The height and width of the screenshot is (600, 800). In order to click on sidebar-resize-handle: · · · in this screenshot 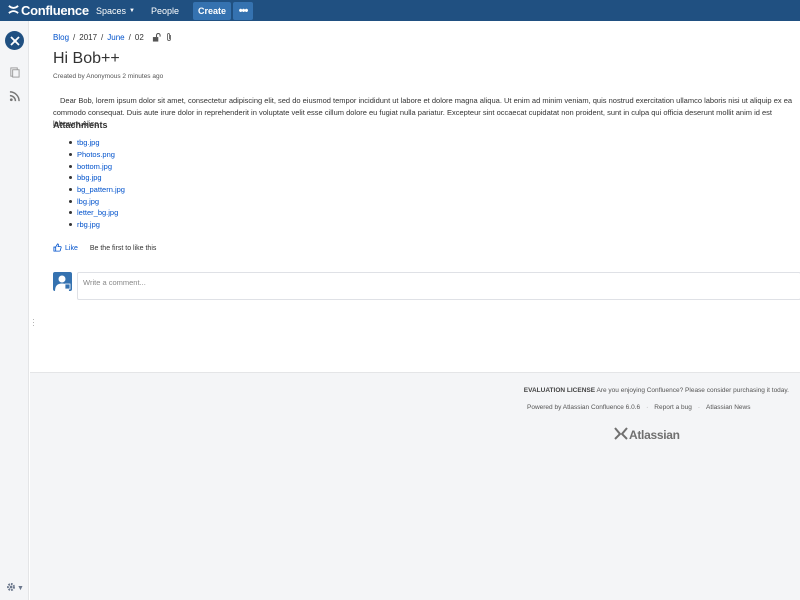, I will do `click(33, 322)`.